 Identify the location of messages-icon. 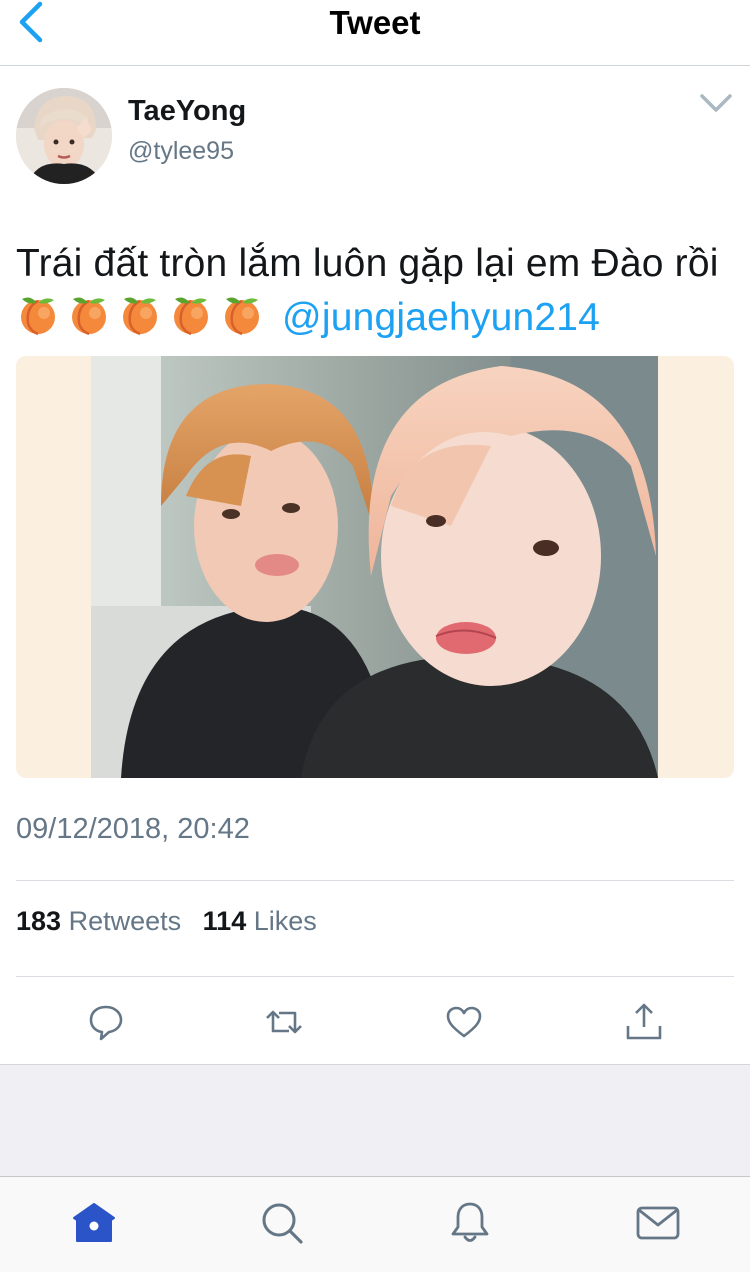
(658, 1223).